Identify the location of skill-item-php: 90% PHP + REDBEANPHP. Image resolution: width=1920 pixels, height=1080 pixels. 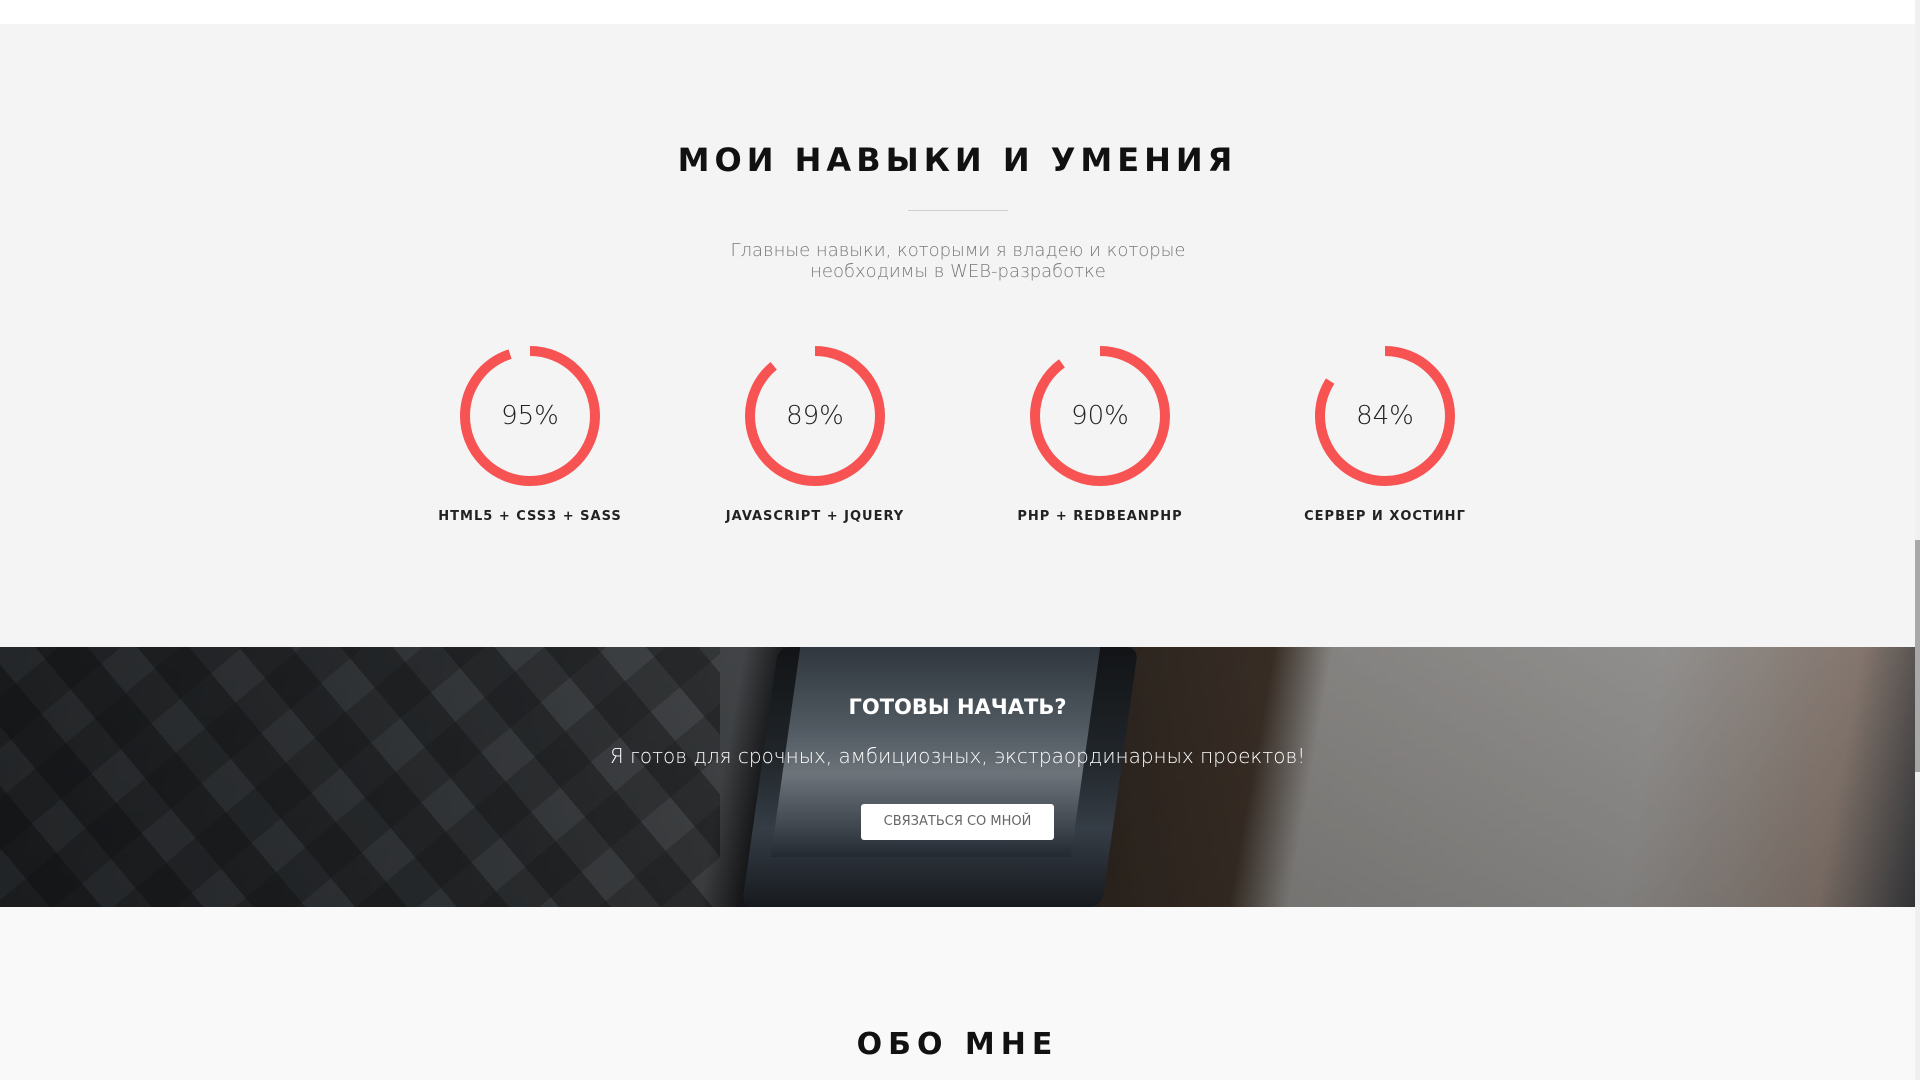
(1100, 432).